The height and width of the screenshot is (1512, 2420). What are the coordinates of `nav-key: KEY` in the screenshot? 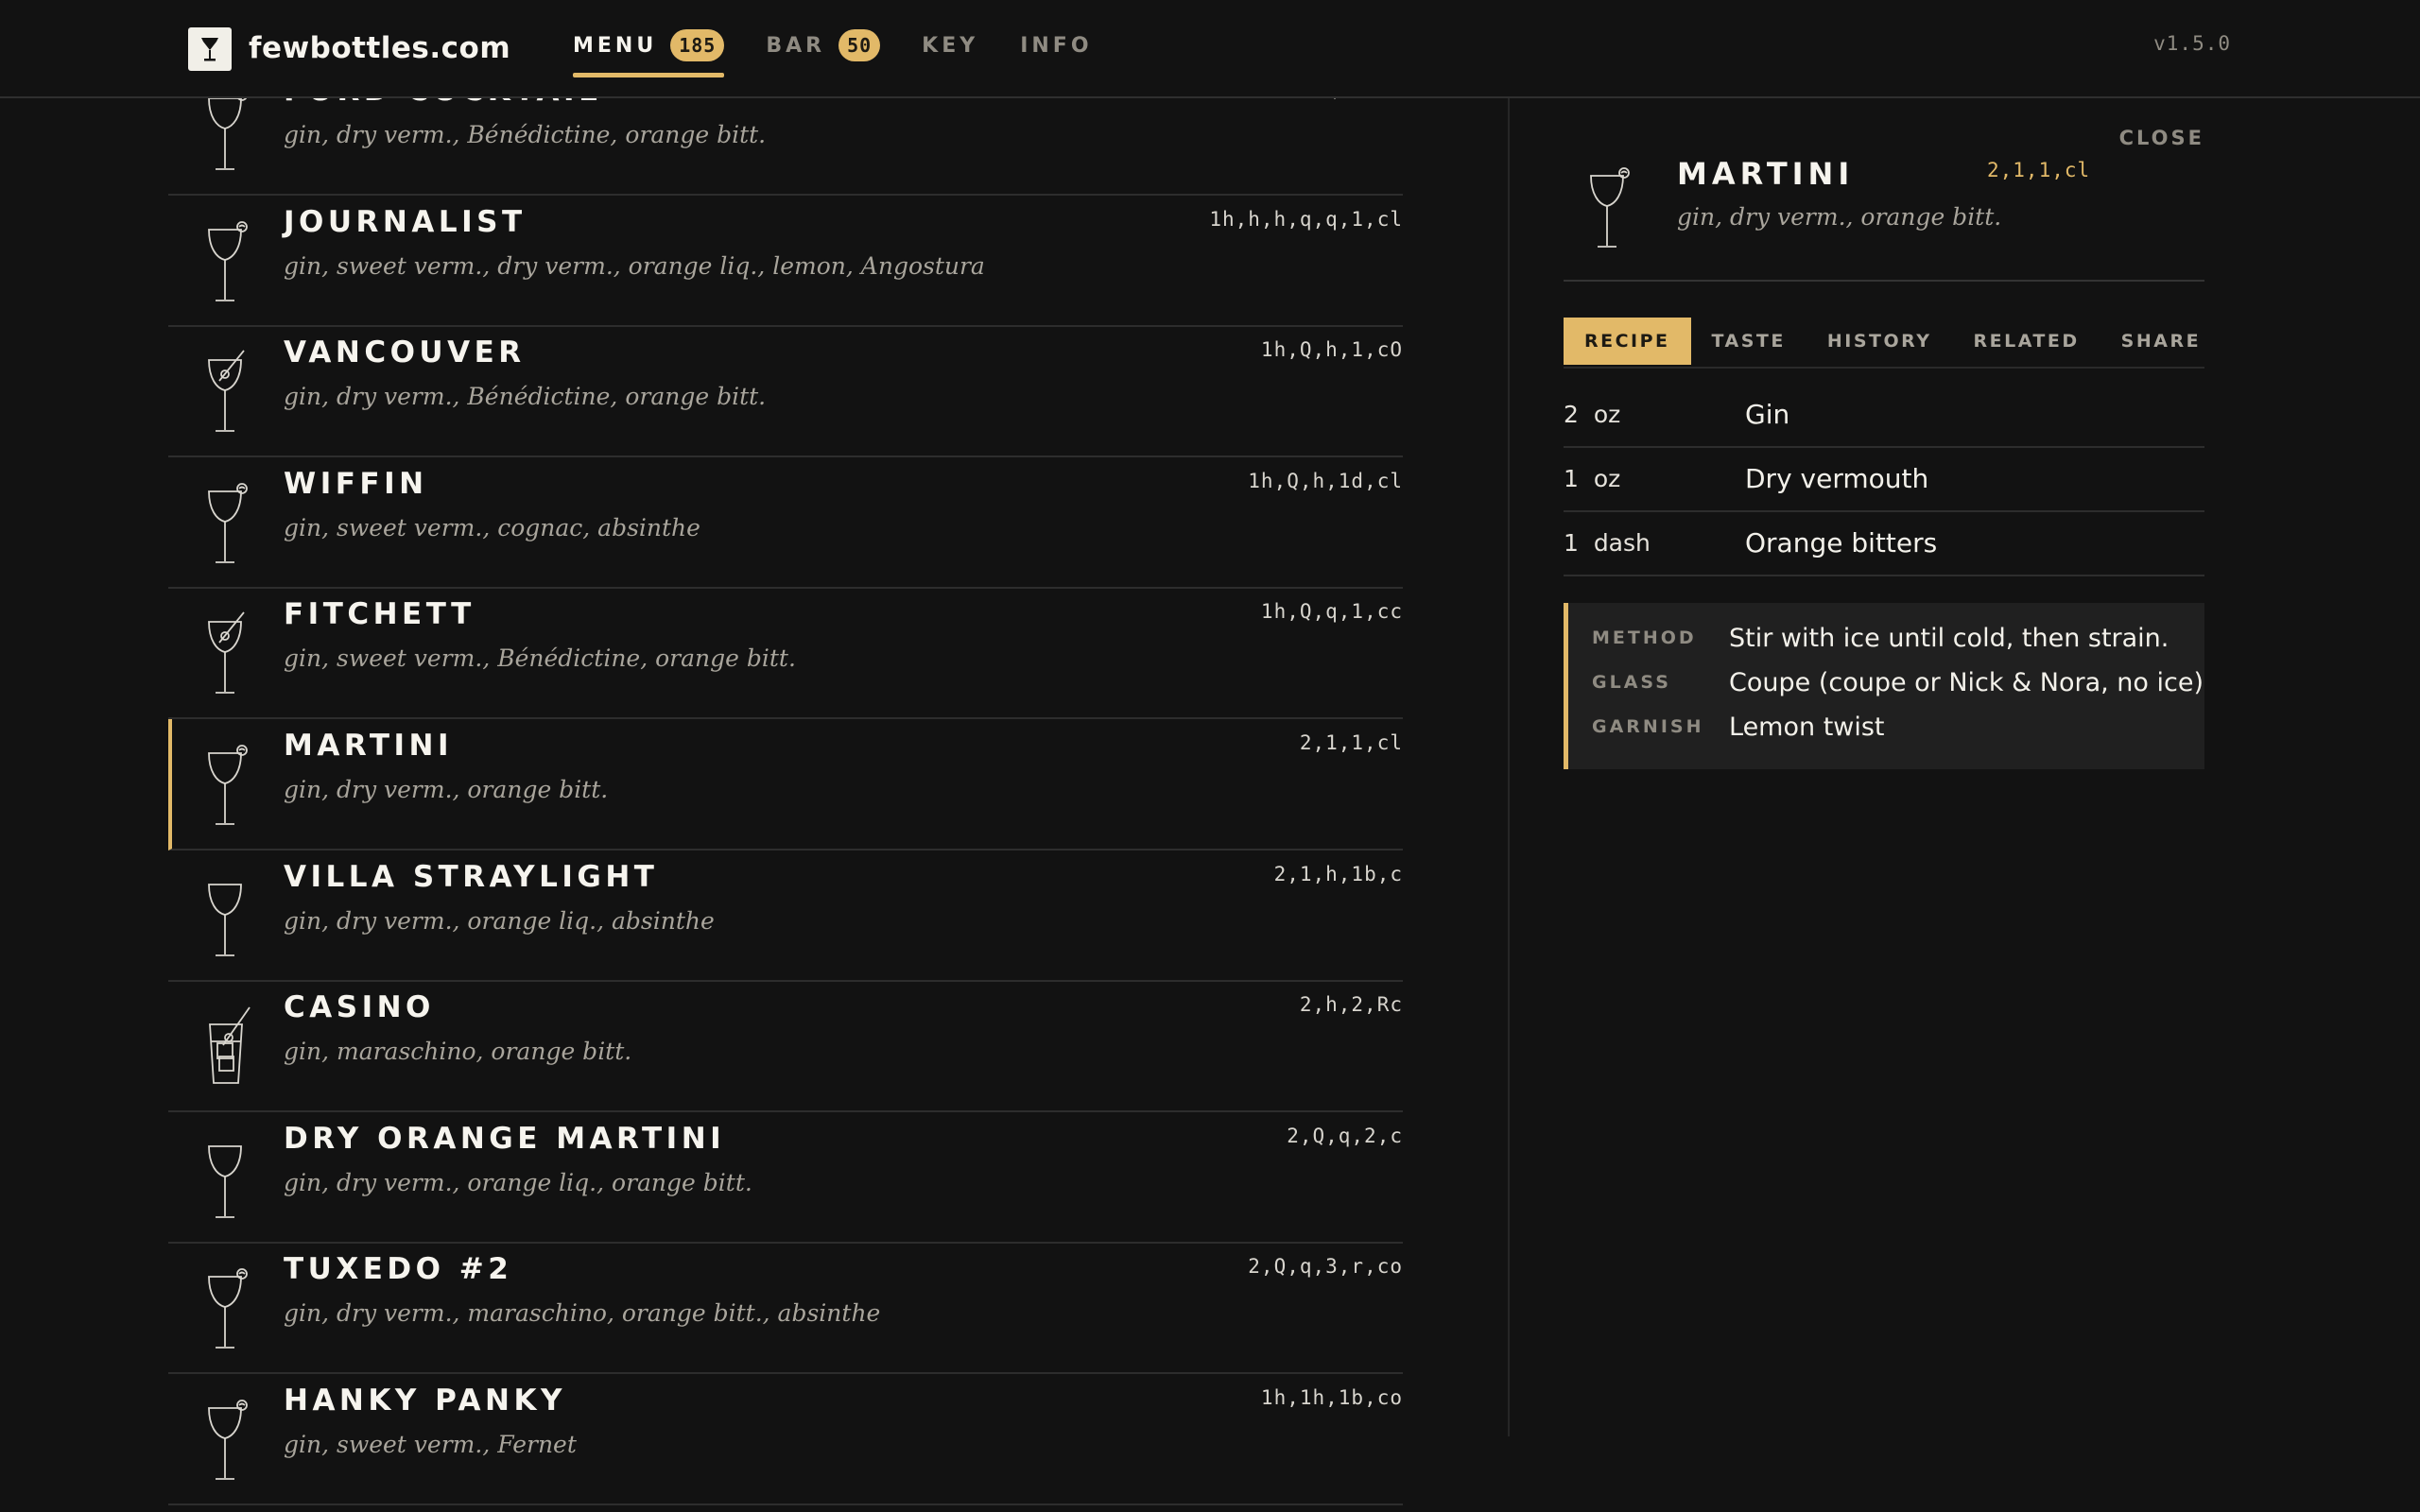 It's located at (950, 45).